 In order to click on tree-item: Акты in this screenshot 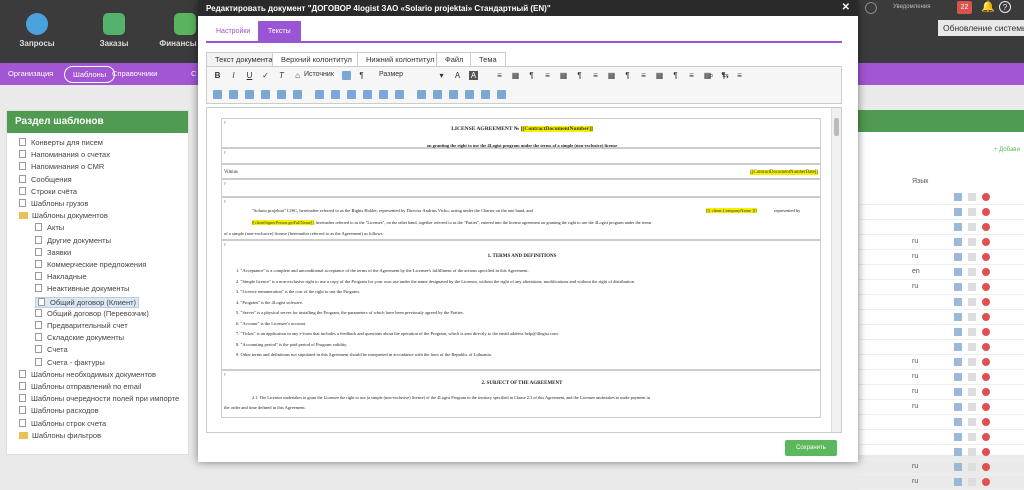, I will do `click(49, 227)`.